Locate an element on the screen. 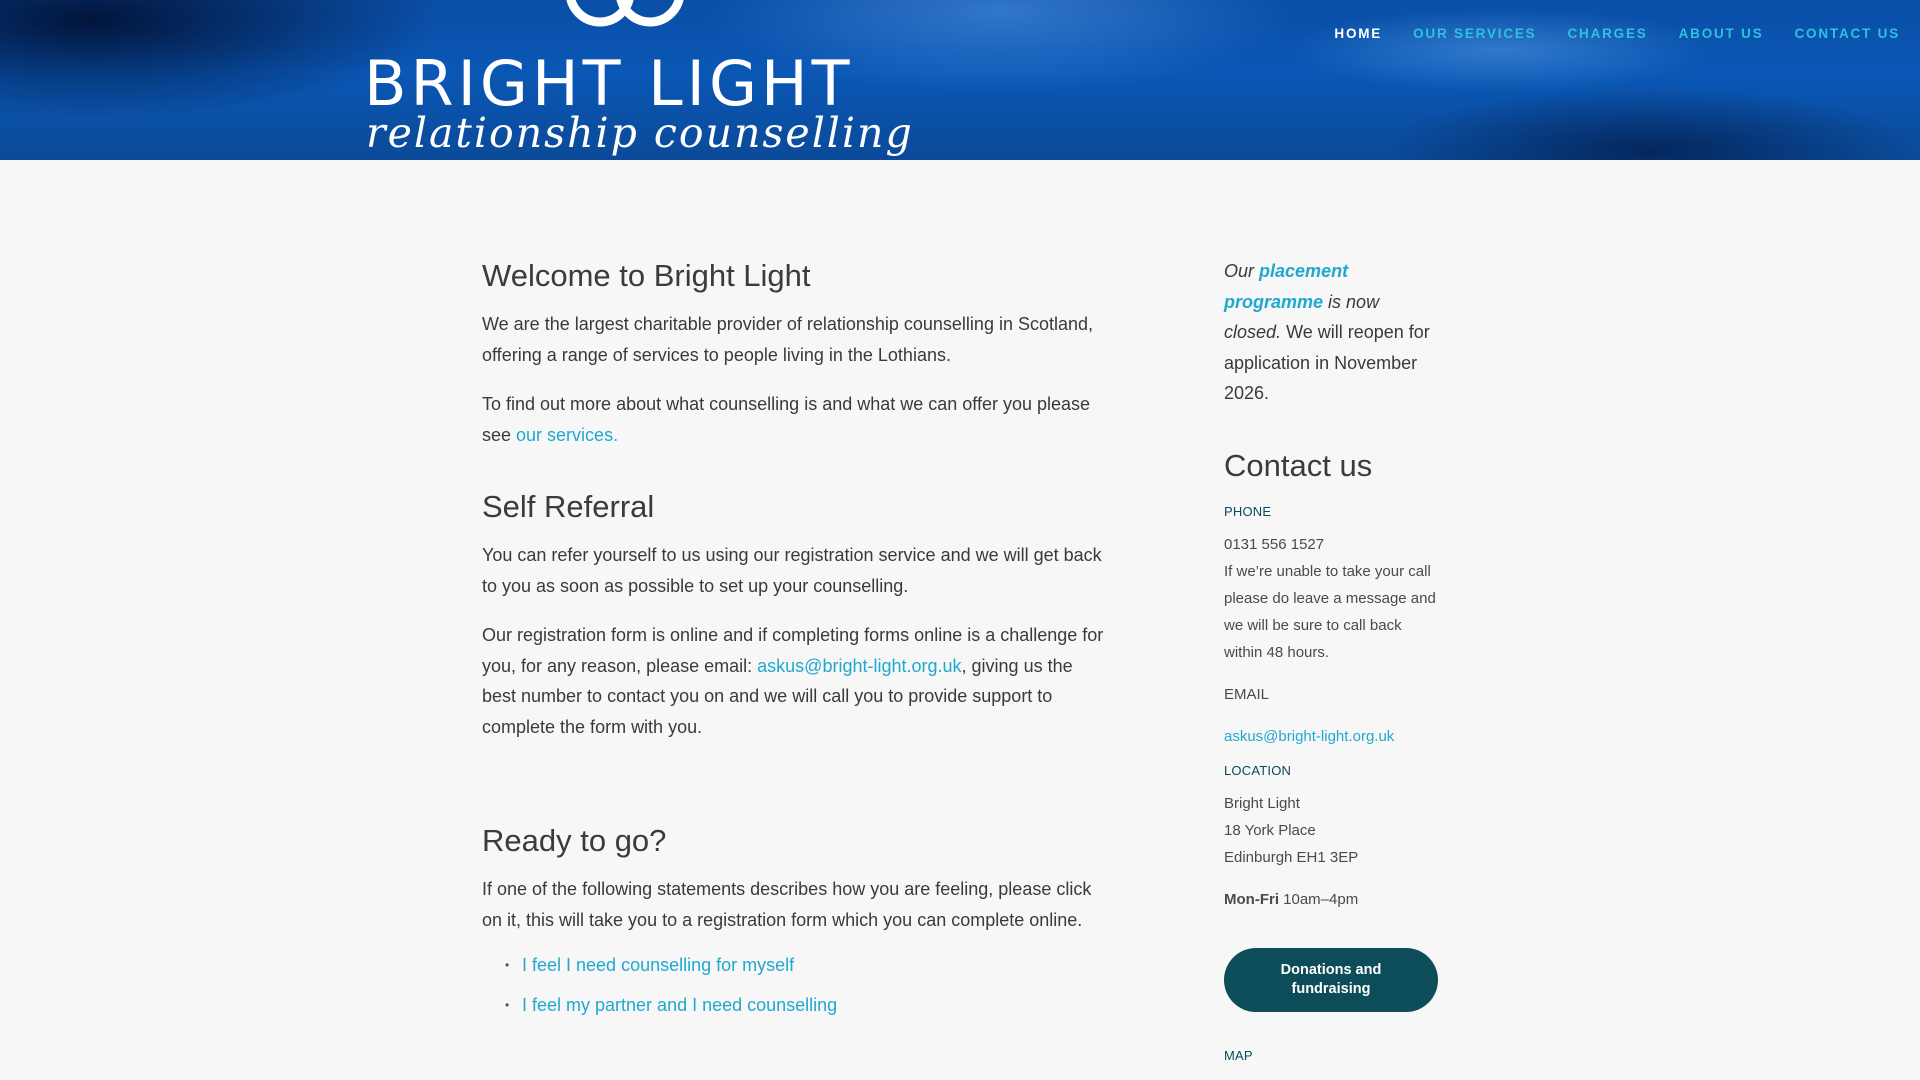 The image size is (1920, 1080). nav-our-services: OUR SERVICES is located at coordinates (1474, 33).